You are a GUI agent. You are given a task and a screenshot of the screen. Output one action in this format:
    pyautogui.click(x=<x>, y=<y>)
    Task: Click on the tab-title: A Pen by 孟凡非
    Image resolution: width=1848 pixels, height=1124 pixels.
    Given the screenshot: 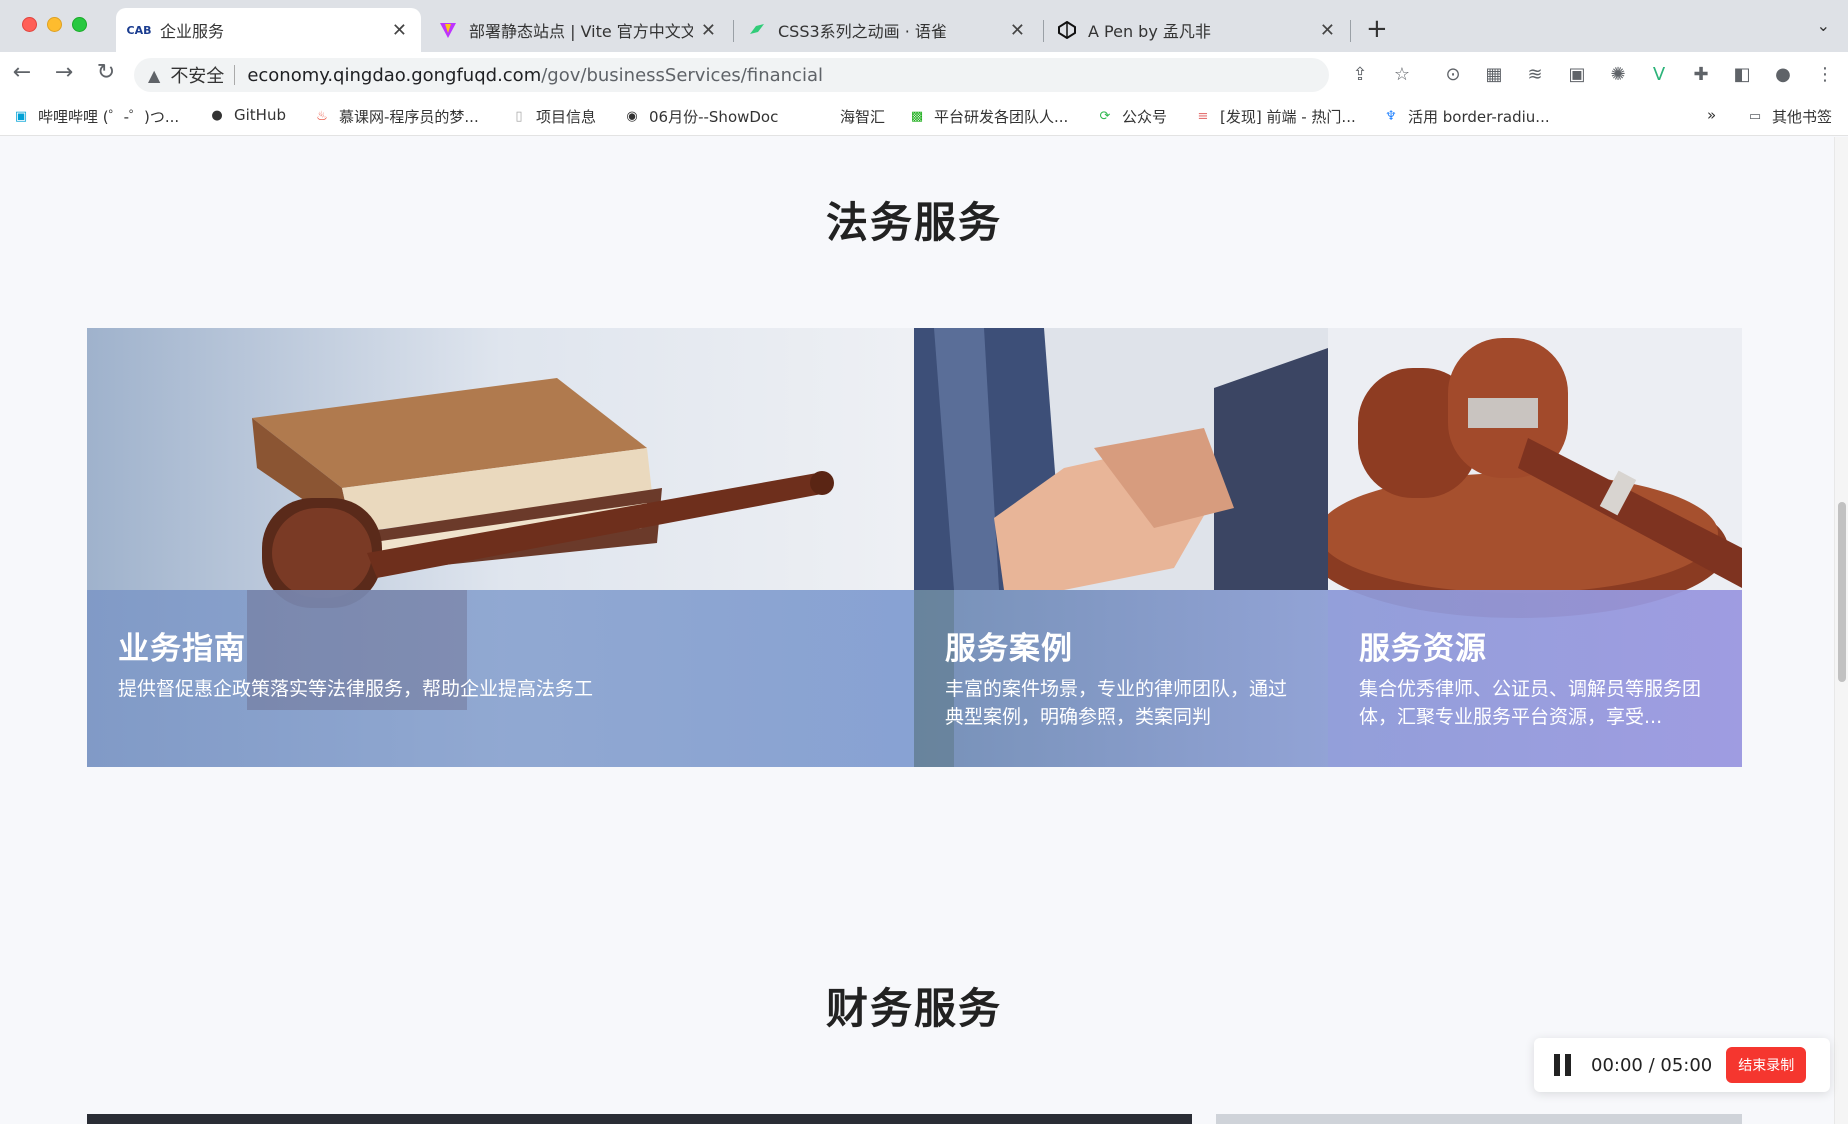 What is the action you would take?
    pyautogui.click(x=1149, y=31)
    